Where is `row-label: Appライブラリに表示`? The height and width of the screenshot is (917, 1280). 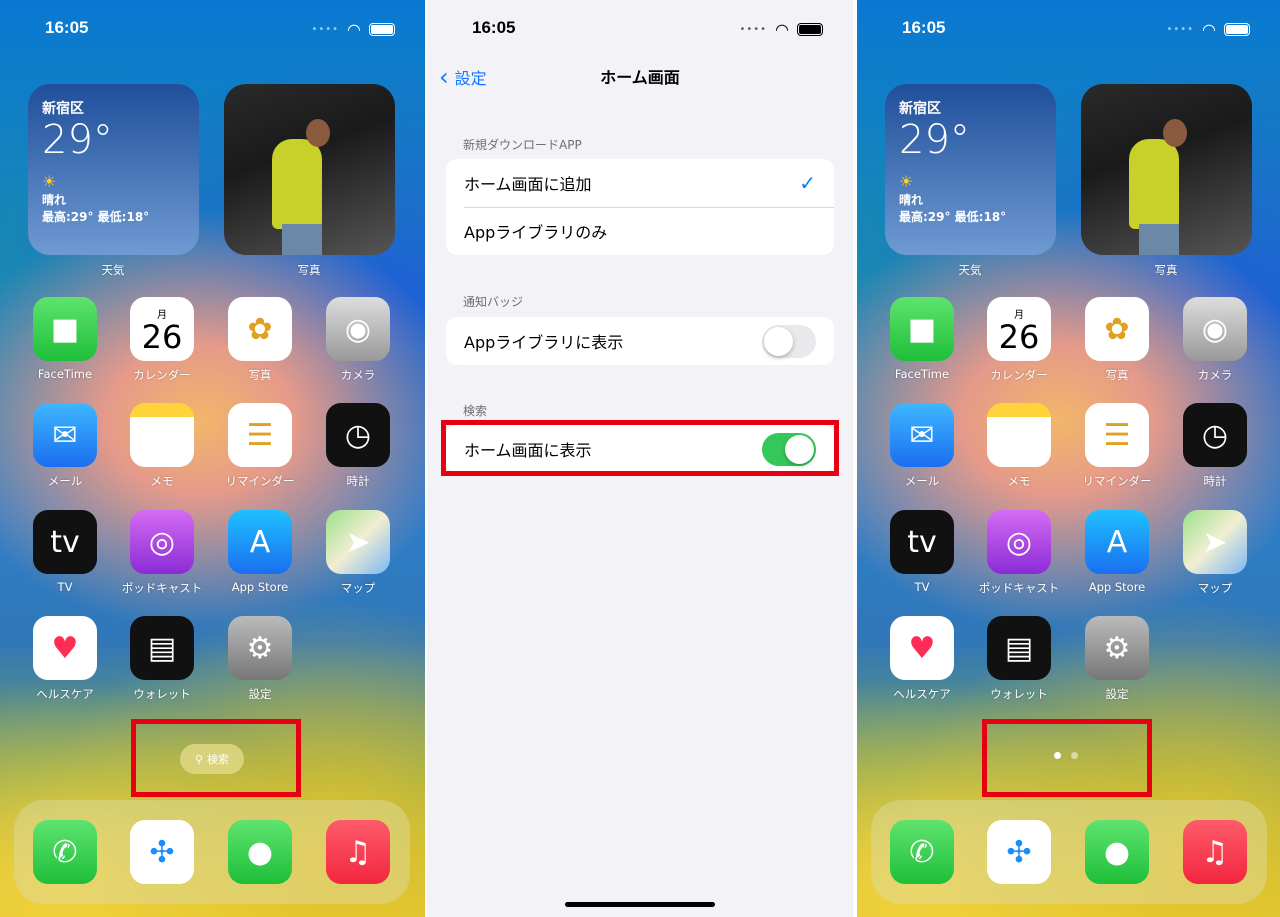
row-label: Appライブラリに表示 is located at coordinates (544, 342).